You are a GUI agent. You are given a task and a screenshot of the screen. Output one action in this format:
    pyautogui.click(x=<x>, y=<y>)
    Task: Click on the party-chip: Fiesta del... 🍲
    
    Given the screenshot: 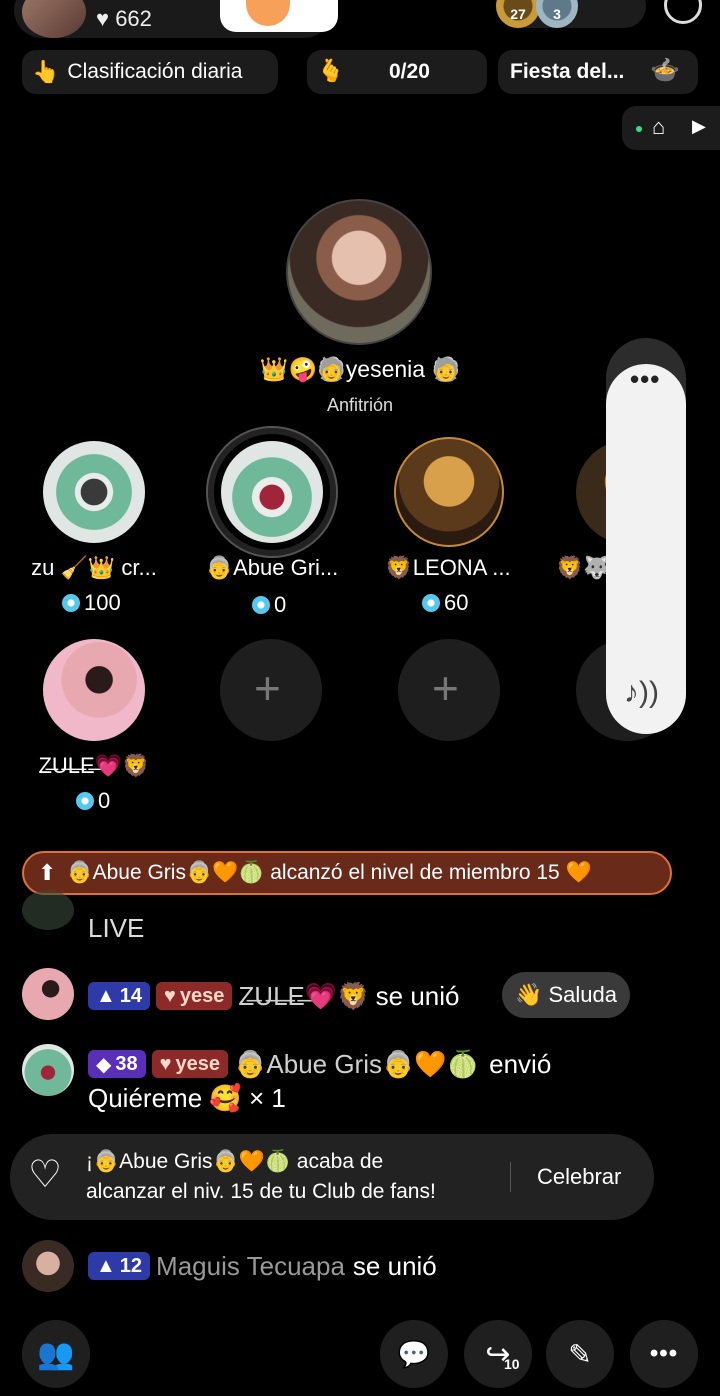 What is the action you would take?
    pyautogui.click(x=598, y=72)
    